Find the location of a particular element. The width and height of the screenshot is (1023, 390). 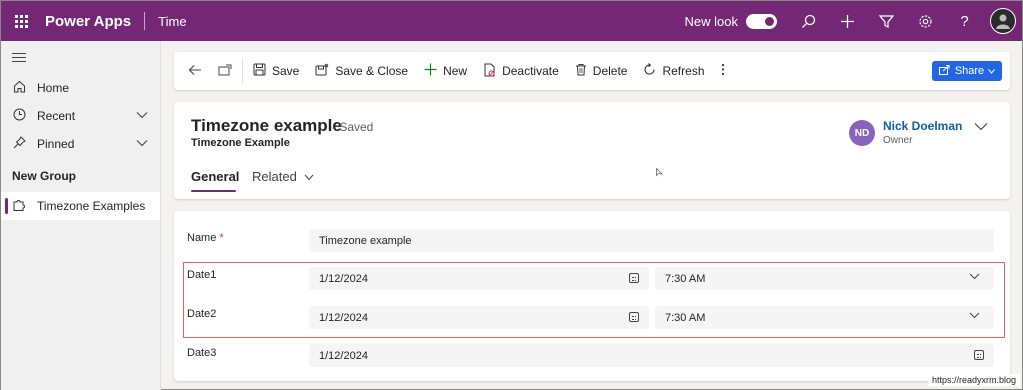

save-close-label: Save & Close is located at coordinates (372, 71).